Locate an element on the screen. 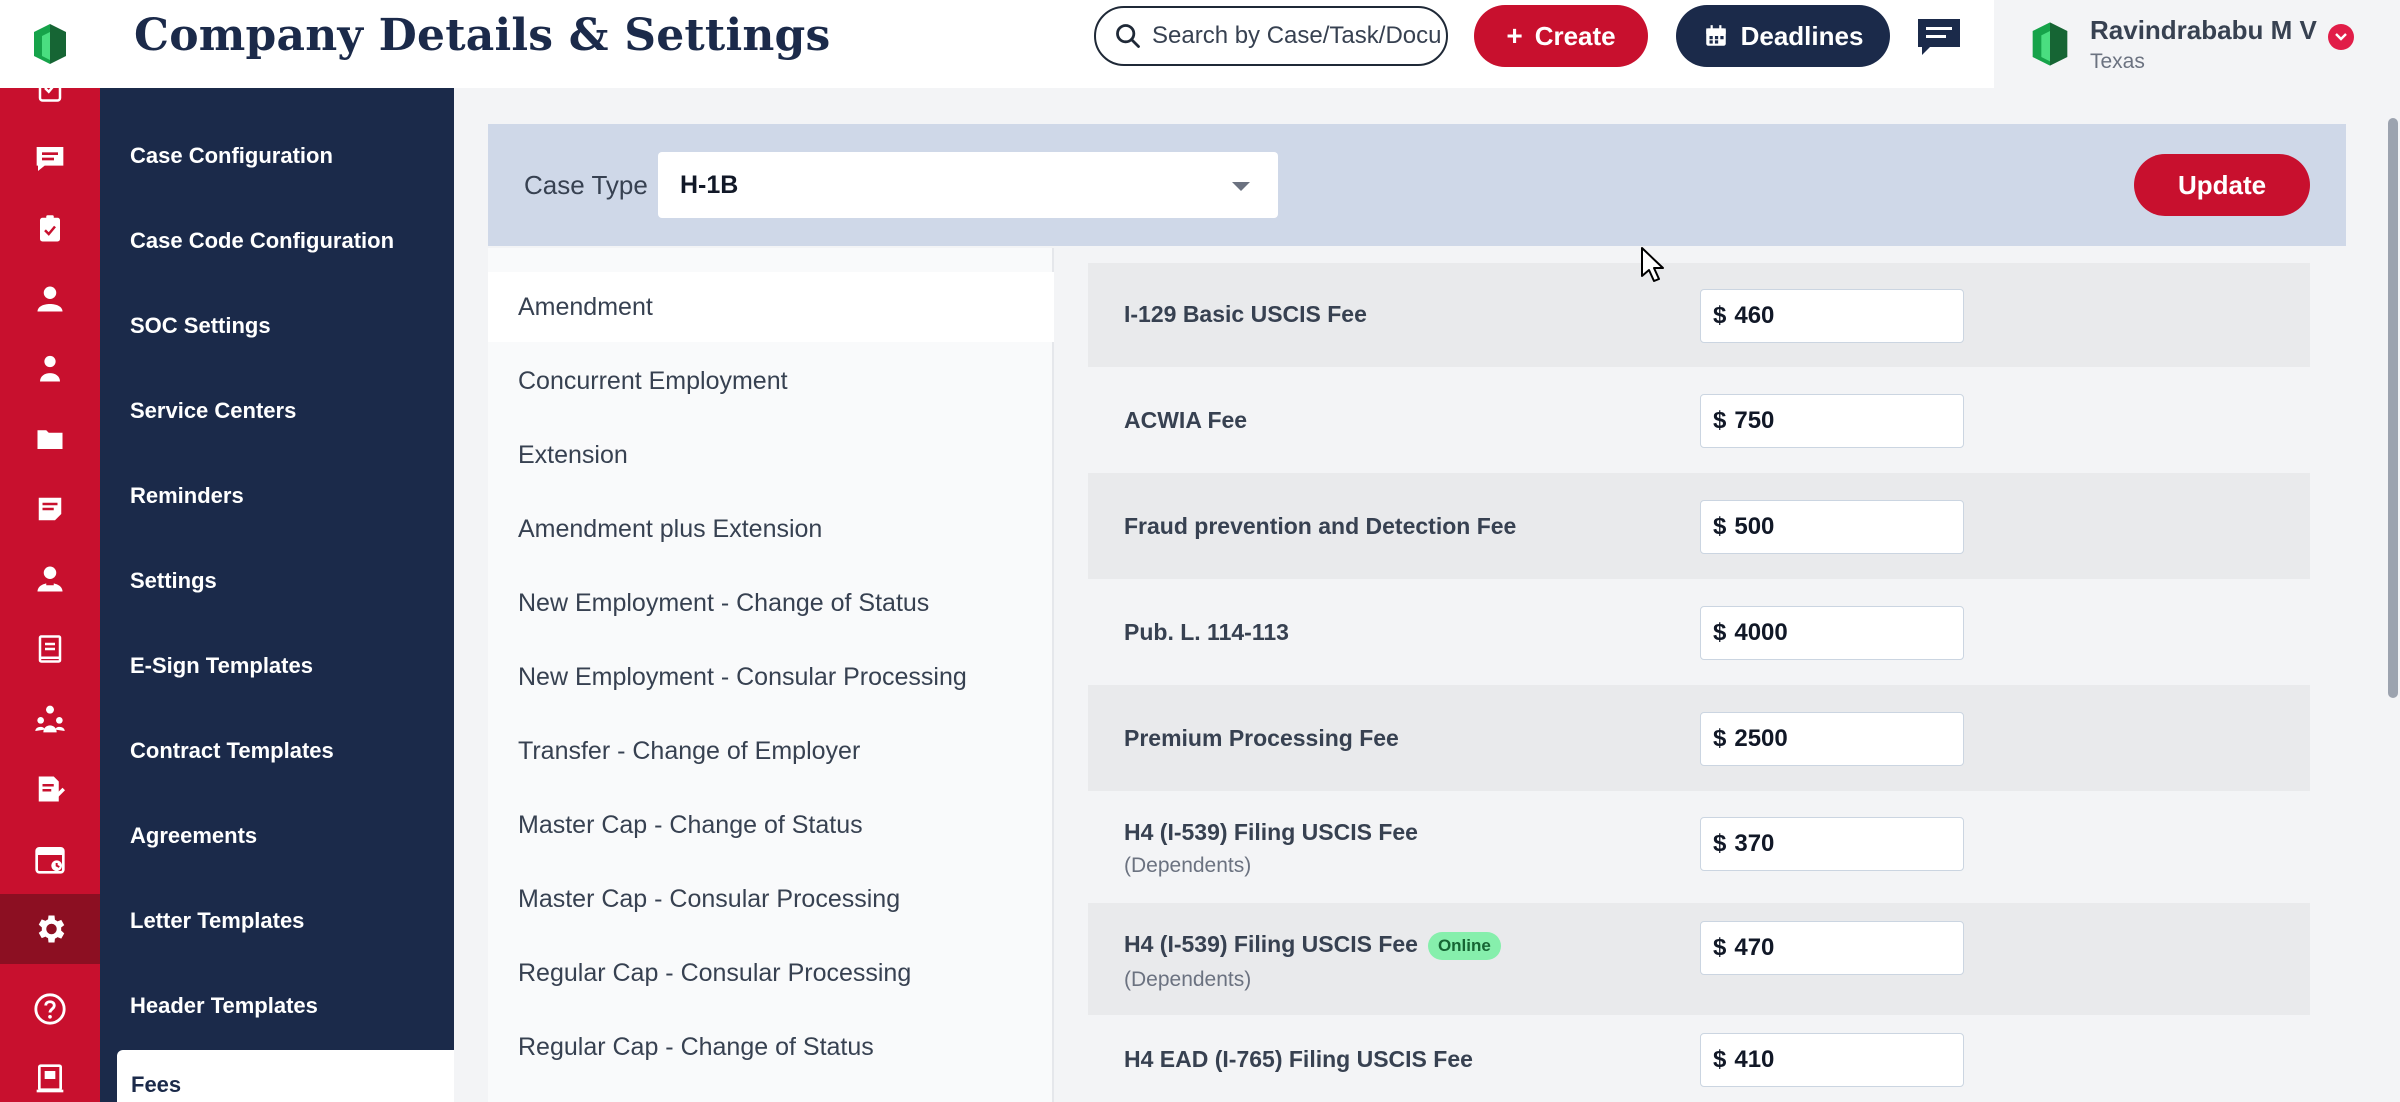 The height and width of the screenshot is (1102, 2400). rail-item-book is located at coordinates (50, 649).